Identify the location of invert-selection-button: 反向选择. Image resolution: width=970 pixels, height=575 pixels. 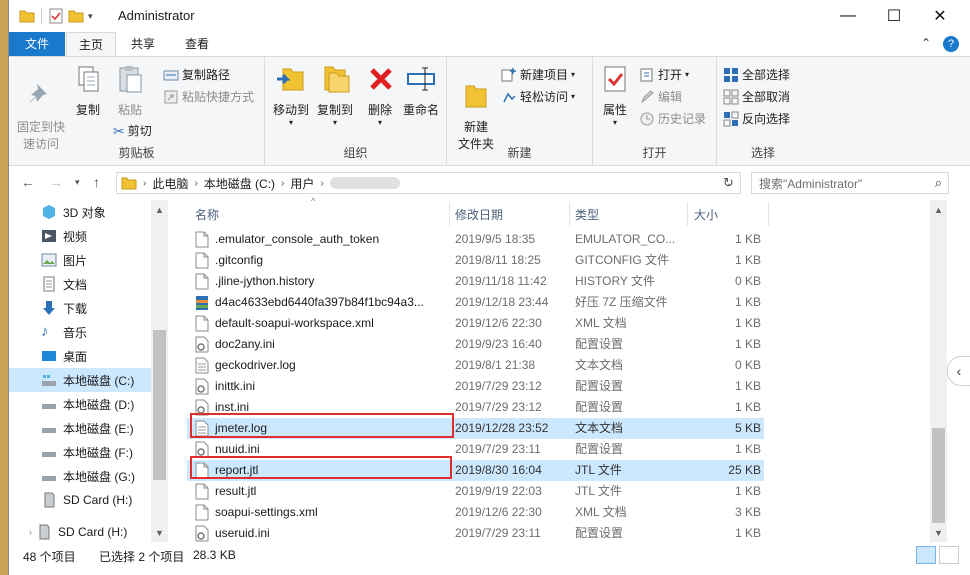
(756, 119).